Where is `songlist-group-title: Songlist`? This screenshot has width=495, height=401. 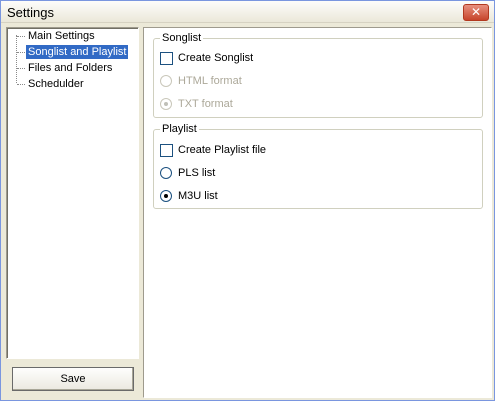 songlist-group-title: Songlist is located at coordinates (182, 38).